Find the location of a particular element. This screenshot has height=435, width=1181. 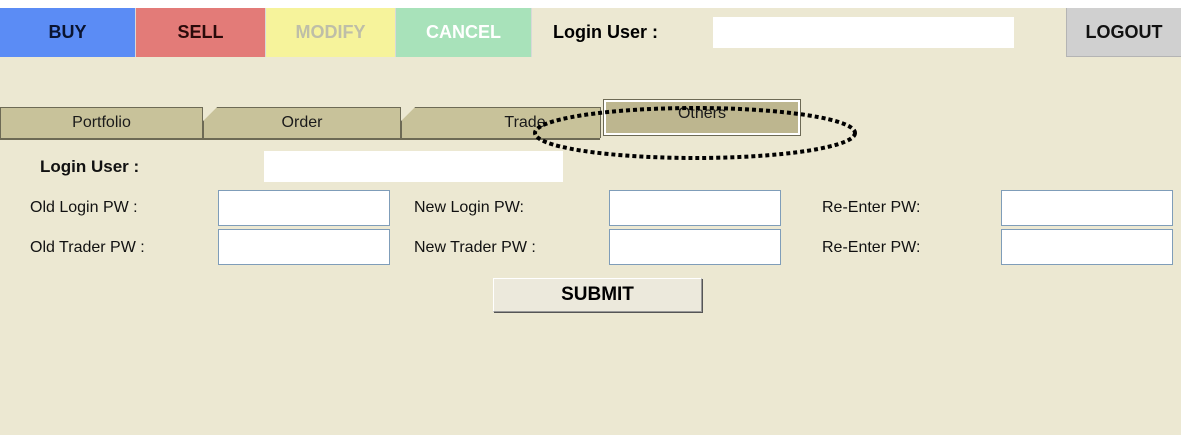

form-login-user-display is located at coordinates (413, 166).